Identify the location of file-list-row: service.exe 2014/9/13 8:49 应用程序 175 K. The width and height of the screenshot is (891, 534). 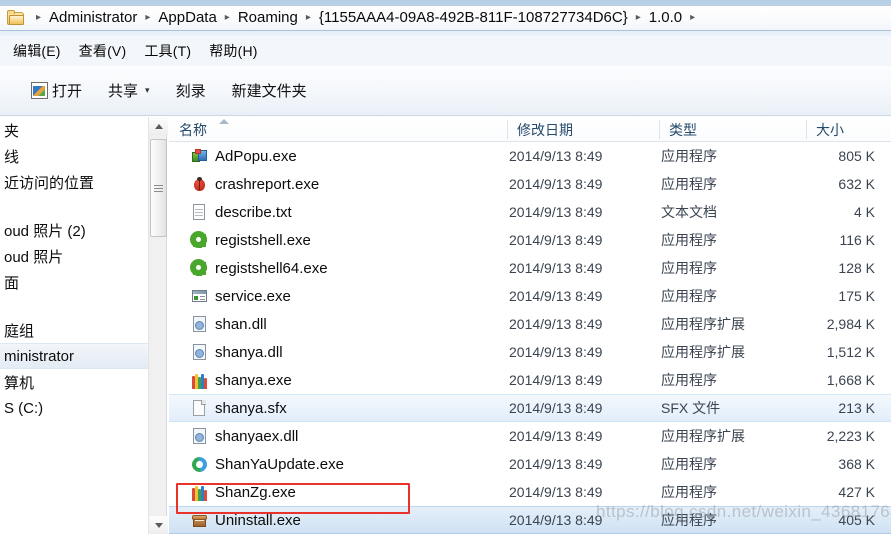
(530, 296).